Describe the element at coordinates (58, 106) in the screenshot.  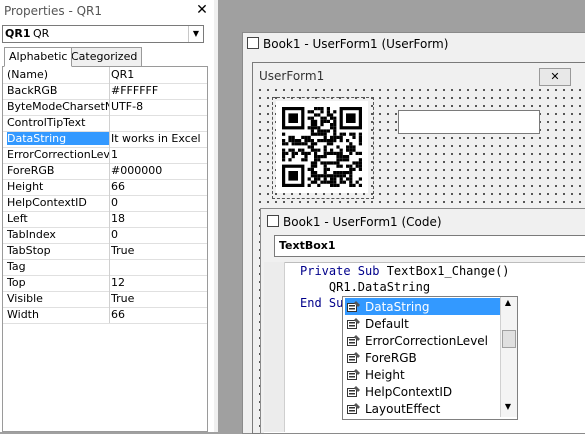
I see `property-name: ByteModeCharsetNa` at that location.